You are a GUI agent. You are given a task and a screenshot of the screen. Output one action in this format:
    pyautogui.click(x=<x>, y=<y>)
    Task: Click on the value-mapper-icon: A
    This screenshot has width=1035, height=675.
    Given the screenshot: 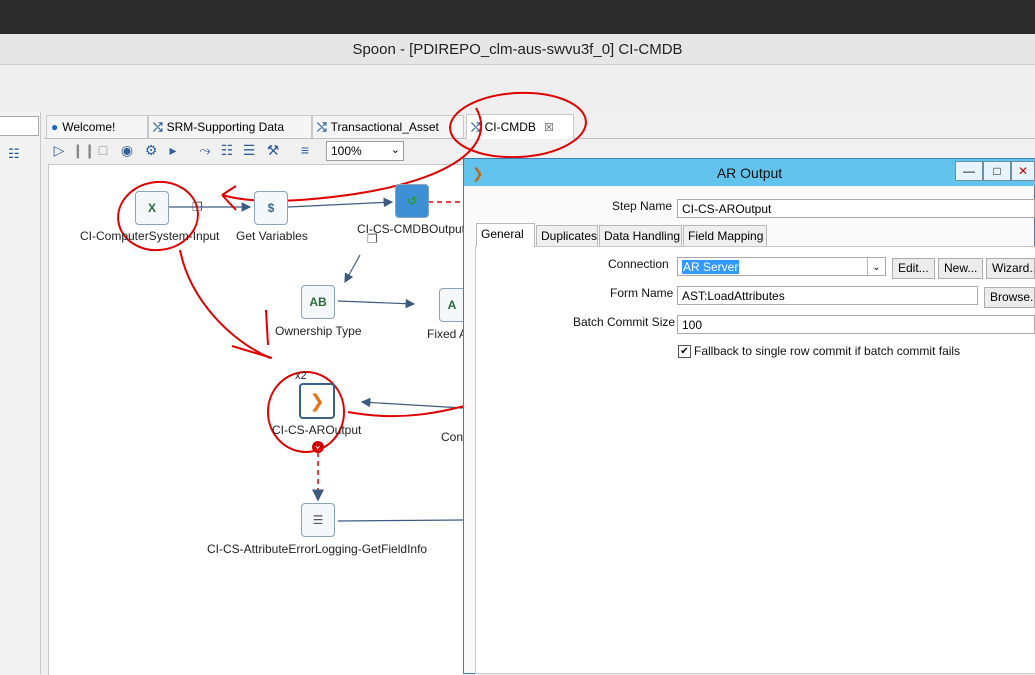 What is the action you would take?
    pyautogui.click(x=451, y=305)
    